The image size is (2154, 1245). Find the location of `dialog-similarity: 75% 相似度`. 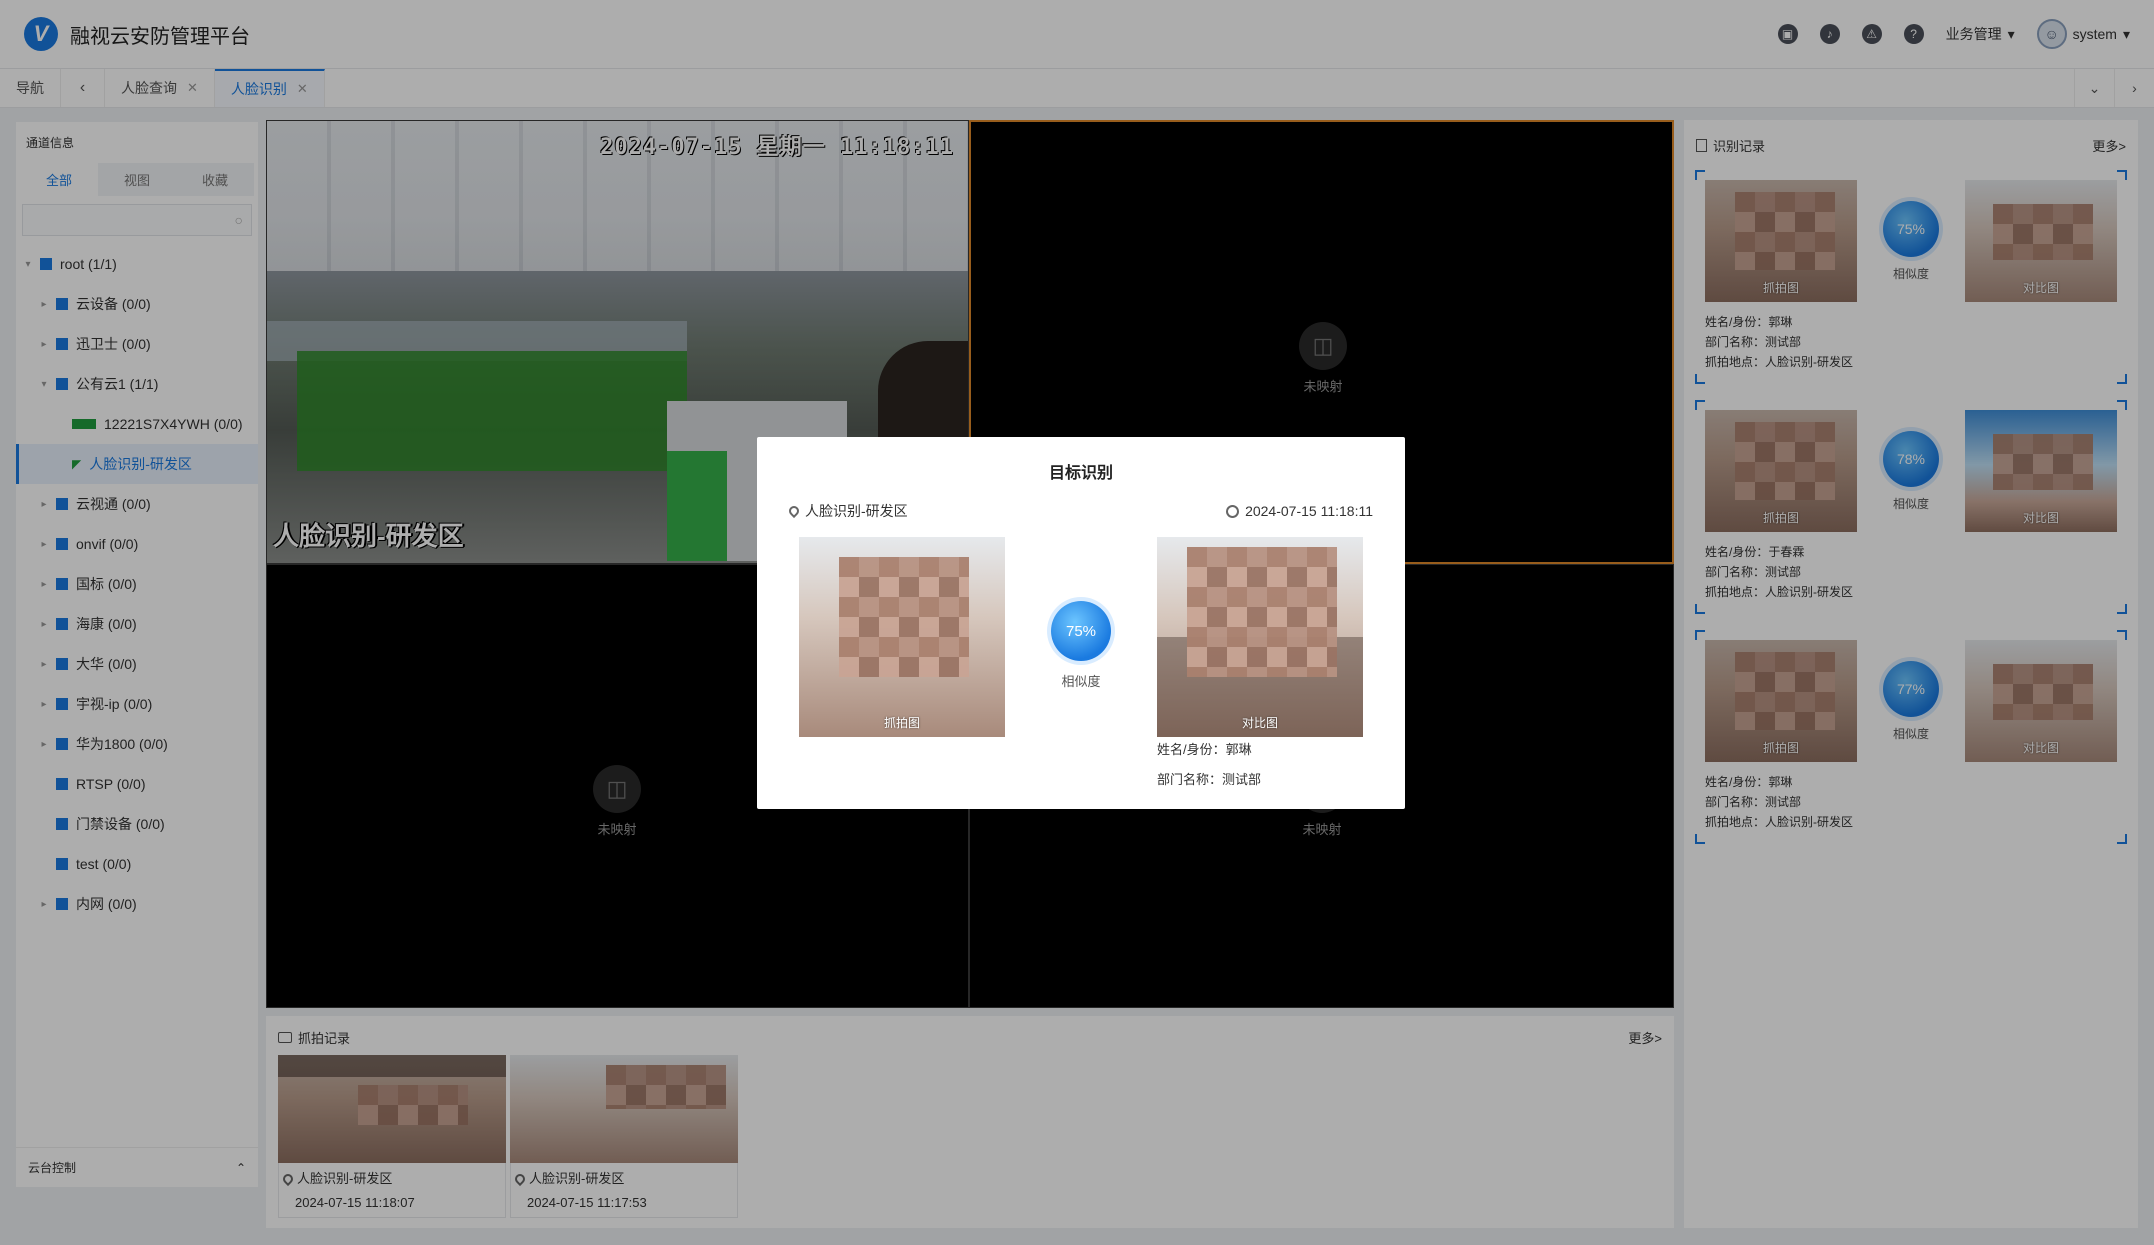

dialog-similarity: 75% 相似度 is located at coordinates (1081, 645).